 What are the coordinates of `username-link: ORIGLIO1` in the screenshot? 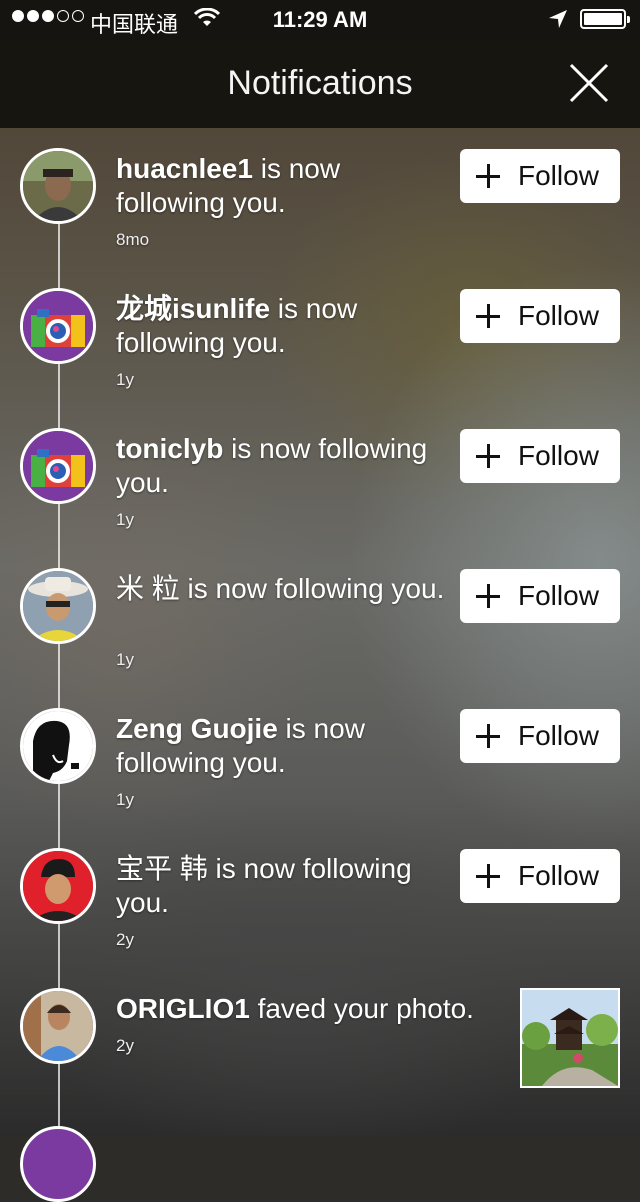 It's located at (183, 1008).